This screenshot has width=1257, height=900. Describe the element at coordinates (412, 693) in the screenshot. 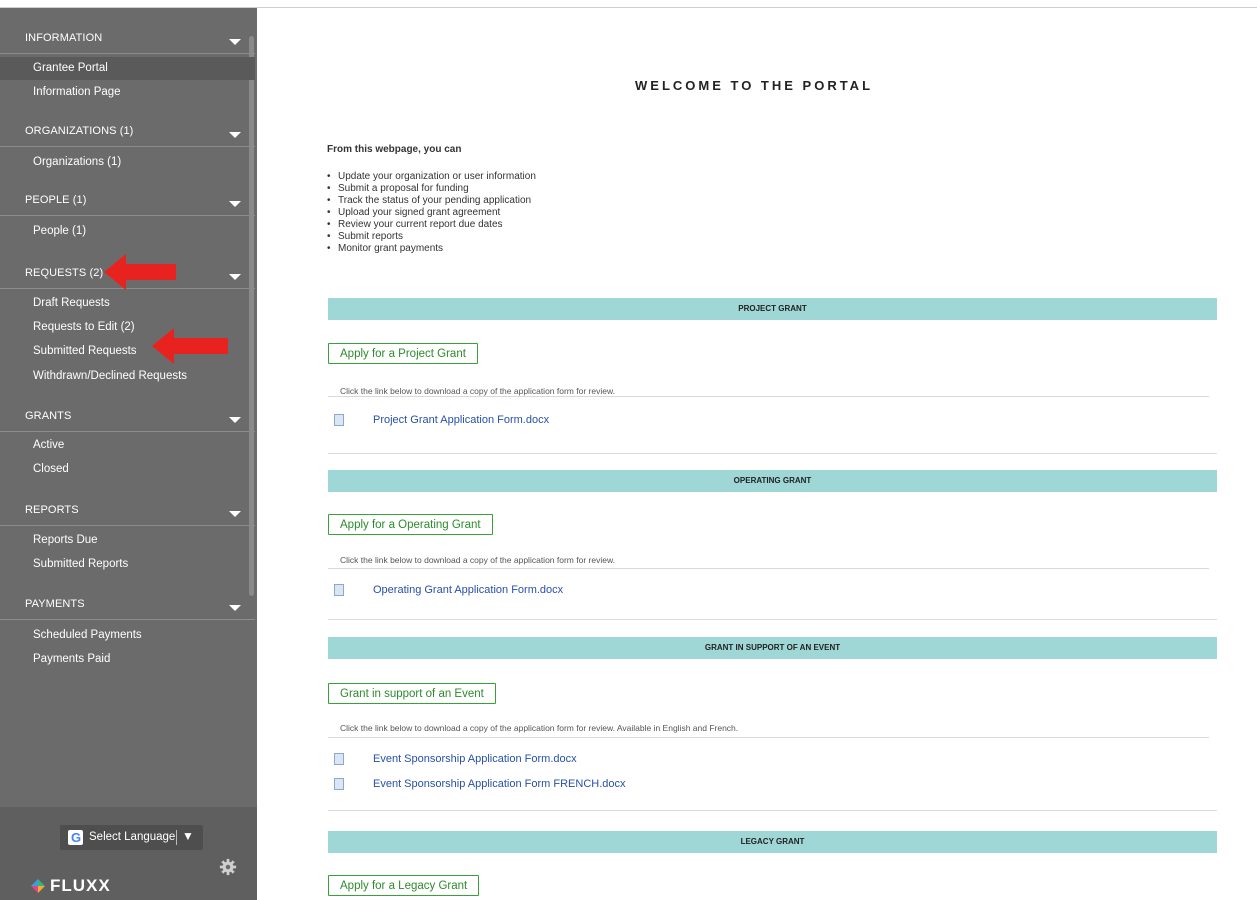

I see `apply-event-grant-button: Grant in support of an Event` at that location.